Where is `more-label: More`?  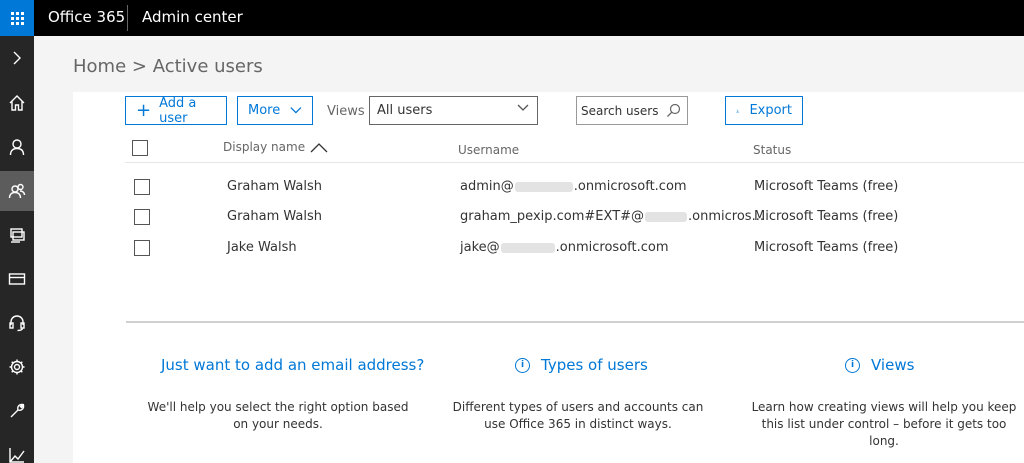 more-label: More is located at coordinates (264, 110).